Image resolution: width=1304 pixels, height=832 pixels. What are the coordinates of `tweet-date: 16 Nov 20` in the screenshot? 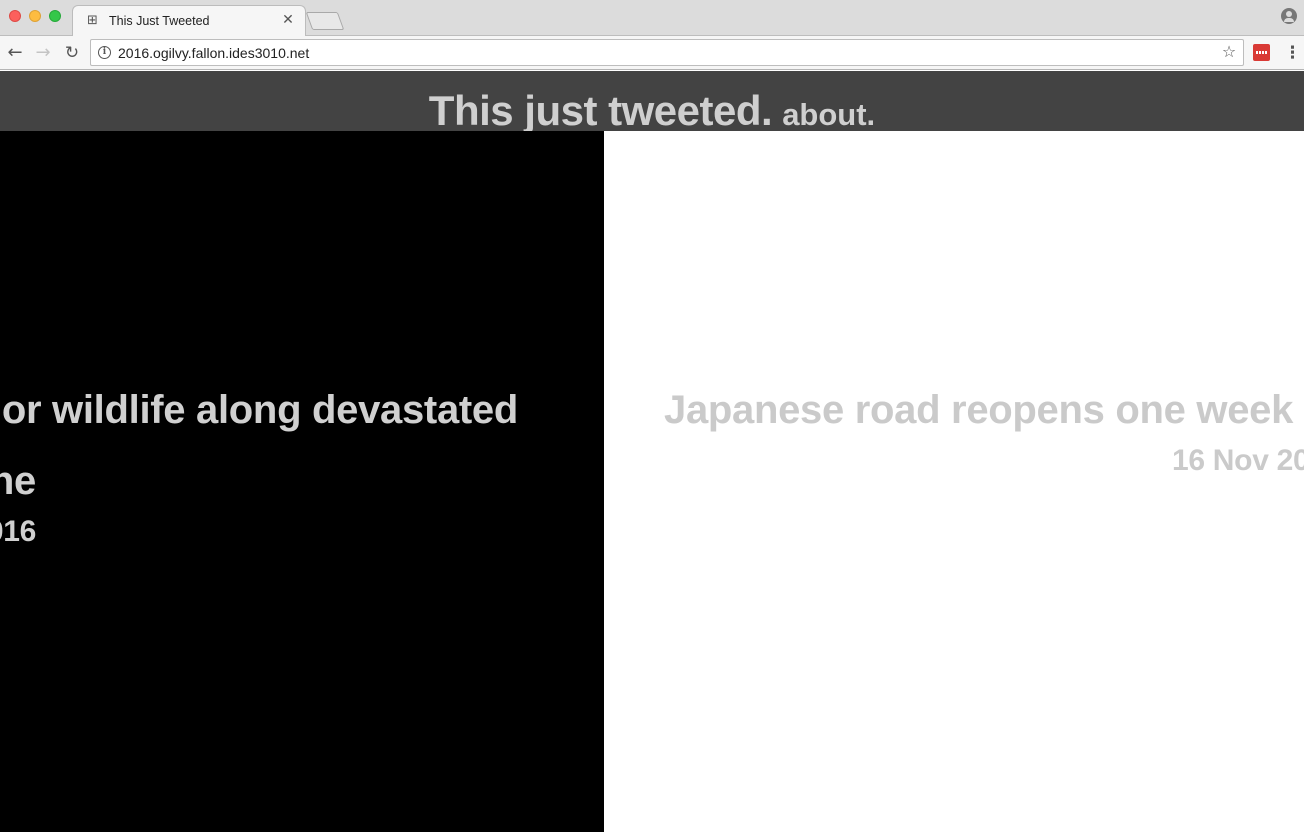 It's located at (1238, 460).